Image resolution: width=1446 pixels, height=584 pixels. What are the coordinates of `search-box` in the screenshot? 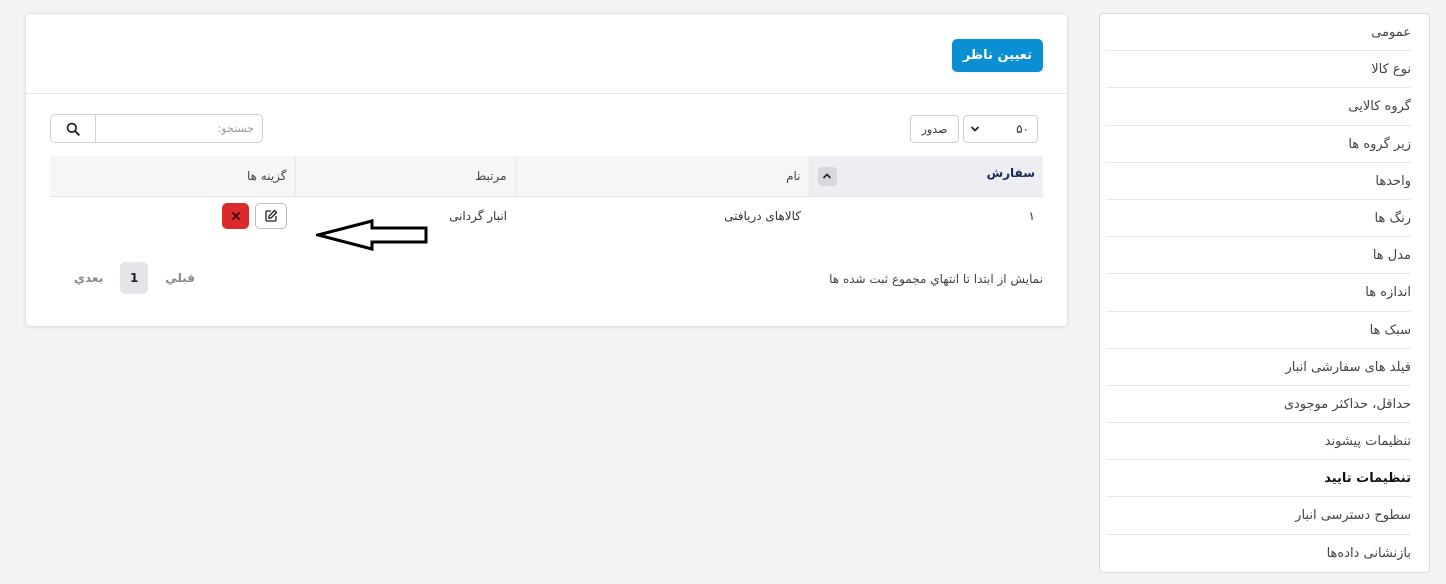 It's located at (156, 128).